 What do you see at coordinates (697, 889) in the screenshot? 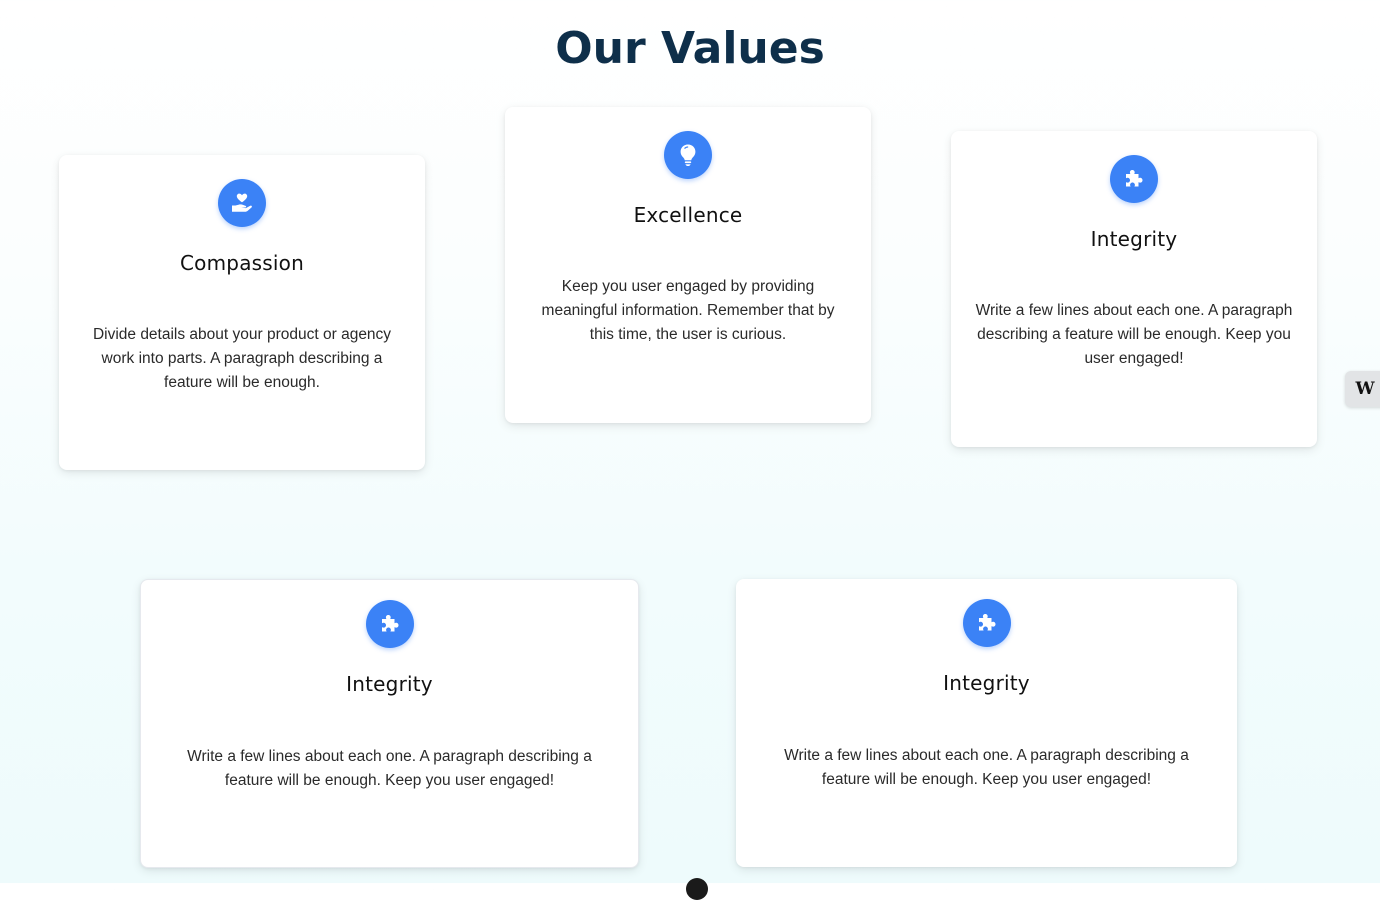
I see `scroll-indicator-dot` at bounding box center [697, 889].